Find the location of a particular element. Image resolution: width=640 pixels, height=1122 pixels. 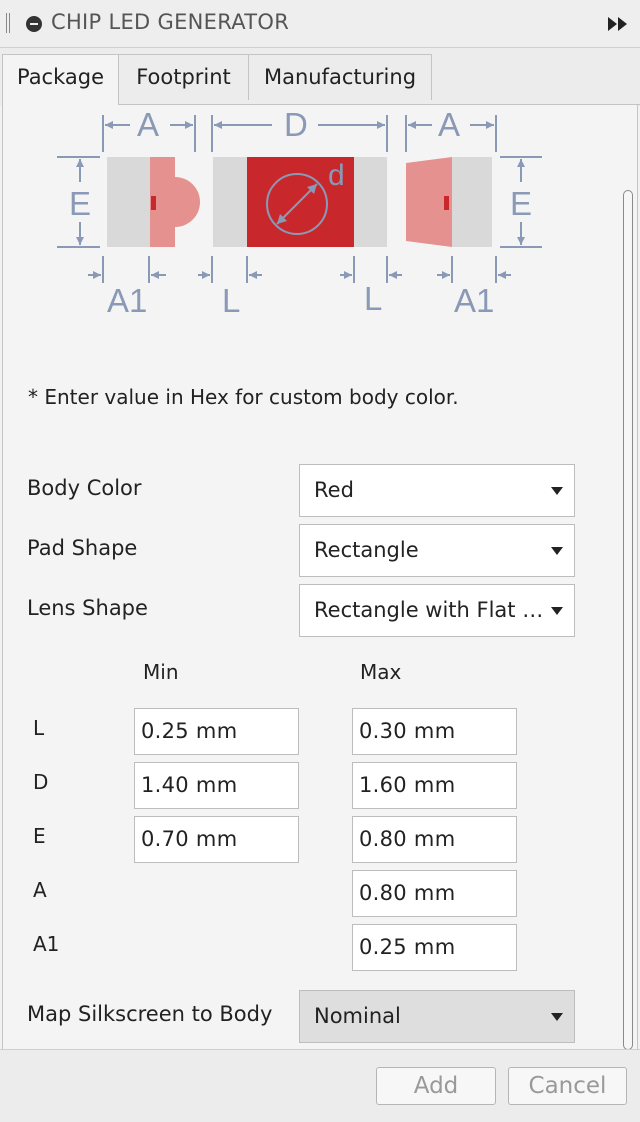

label-a1-right: A1 is located at coordinates (474, 300).